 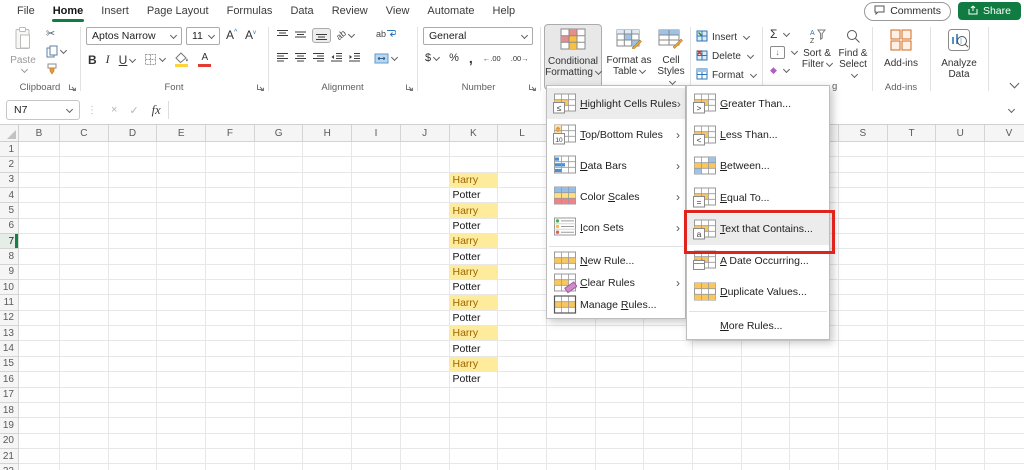 What do you see at coordinates (336, 59) in the screenshot?
I see `decrease-indent-button` at bounding box center [336, 59].